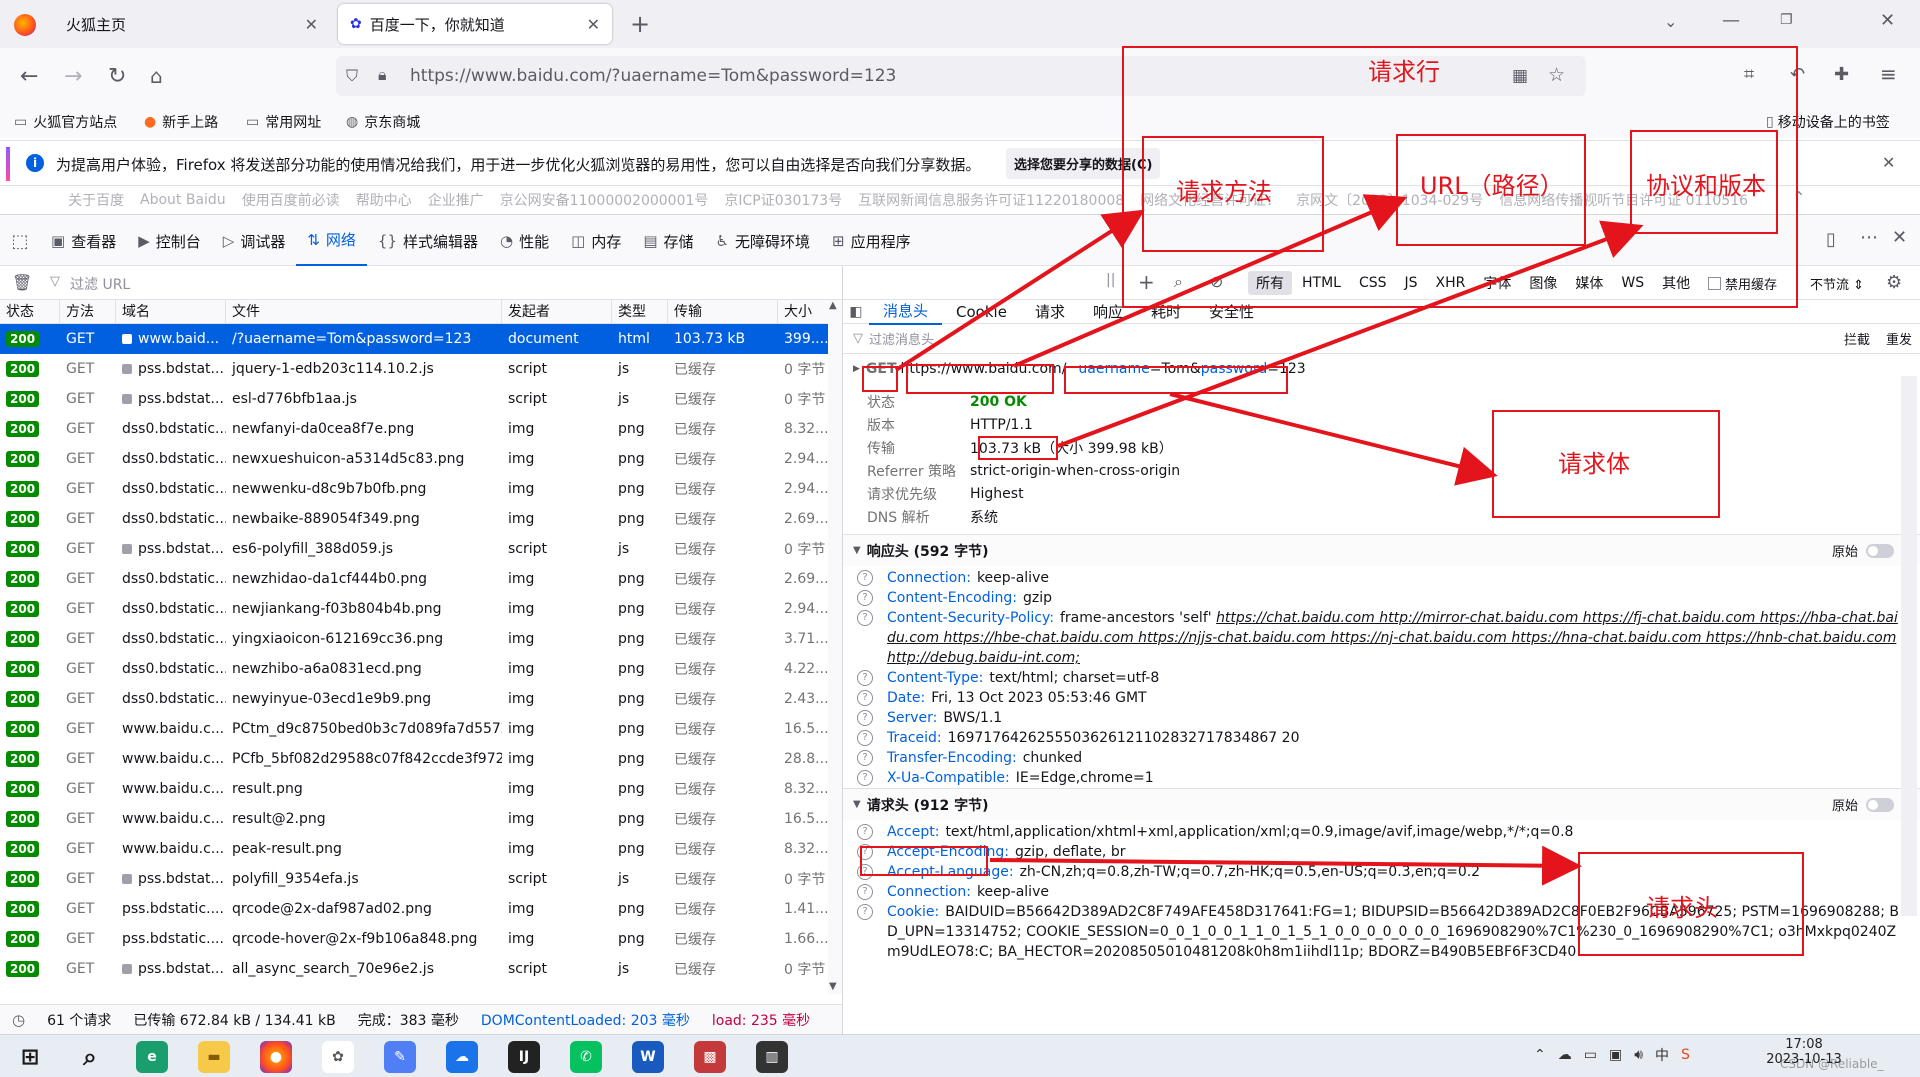  I want to click on header-row: ? Date: Fri, 13 Oct 2023 05:53:46 GMT, so click(1381, 698).